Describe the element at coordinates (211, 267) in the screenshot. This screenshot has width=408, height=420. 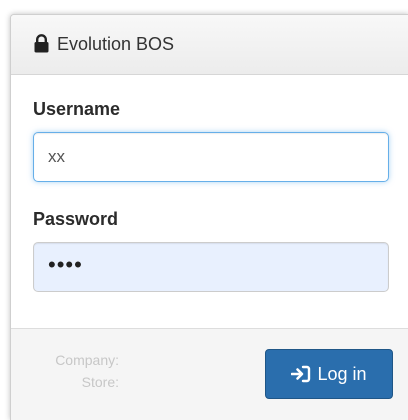
I see `password-input: ••••` at that location.